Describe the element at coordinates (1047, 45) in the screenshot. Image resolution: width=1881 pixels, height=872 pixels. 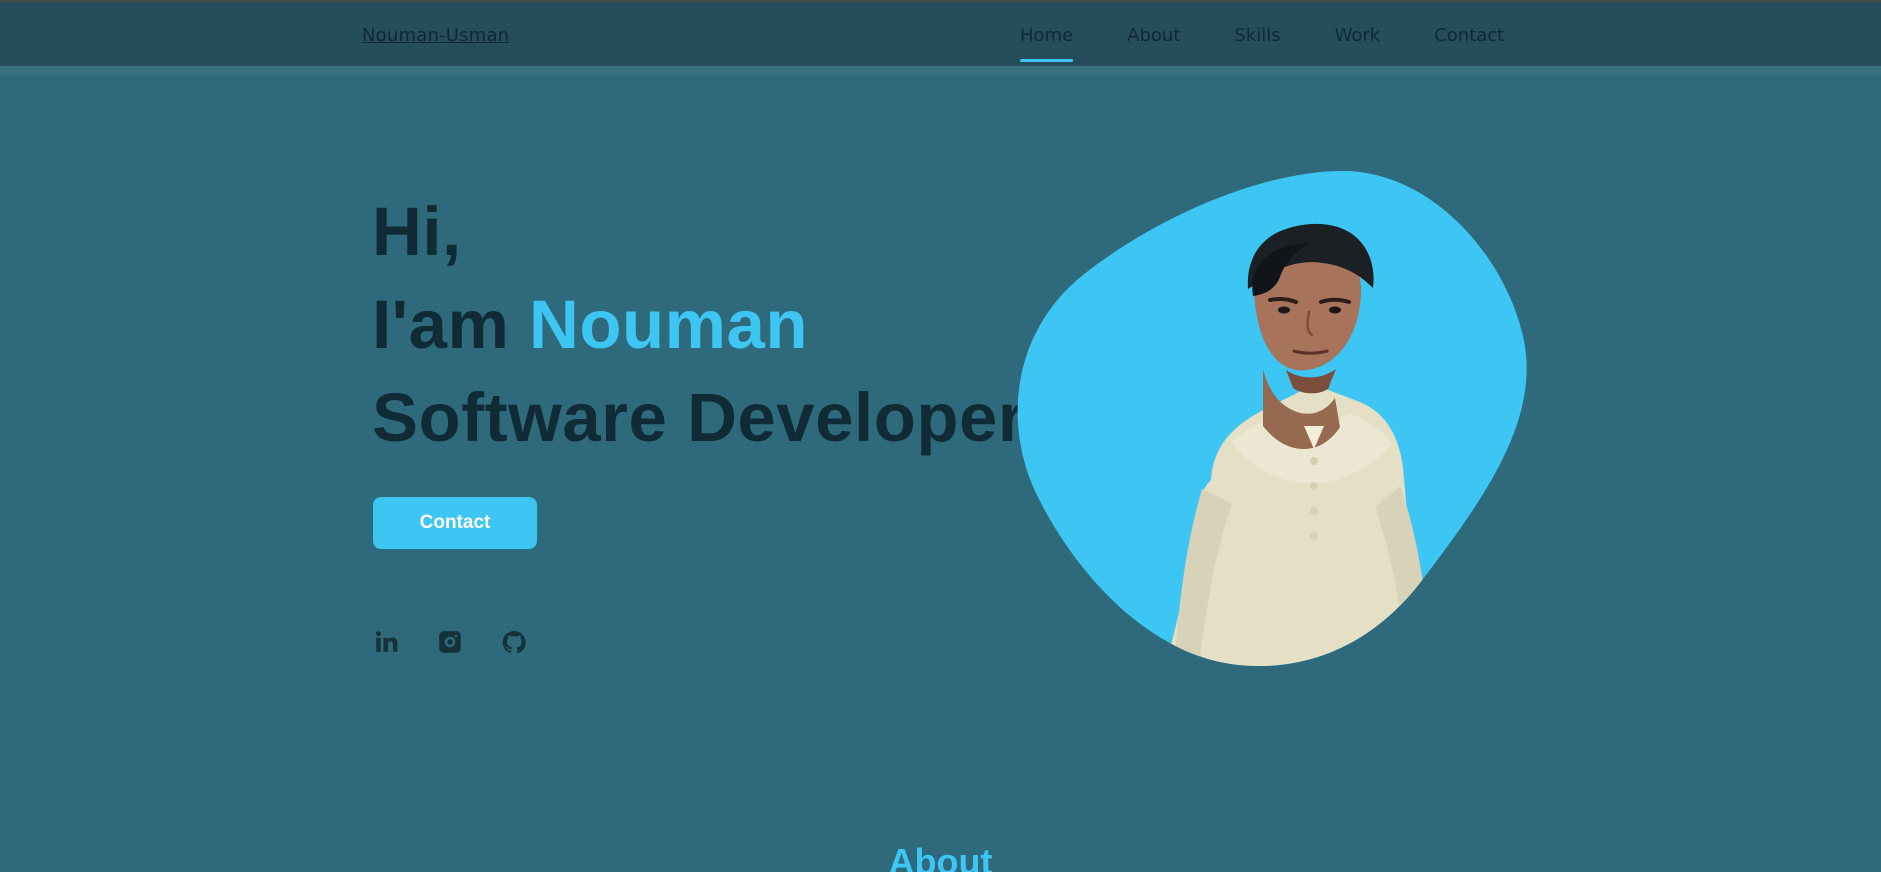
I see `nav-link-home: Home` at that location.